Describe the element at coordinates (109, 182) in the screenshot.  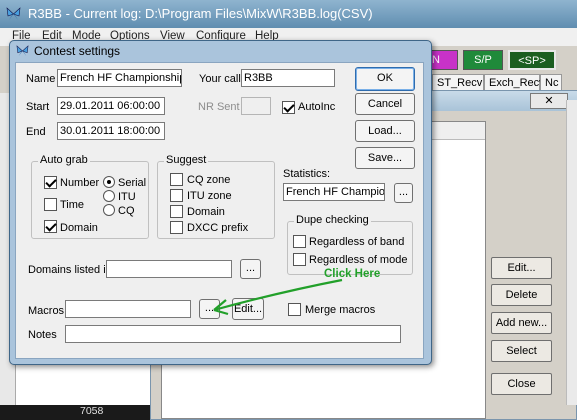
I see `serial-radio` at that location.